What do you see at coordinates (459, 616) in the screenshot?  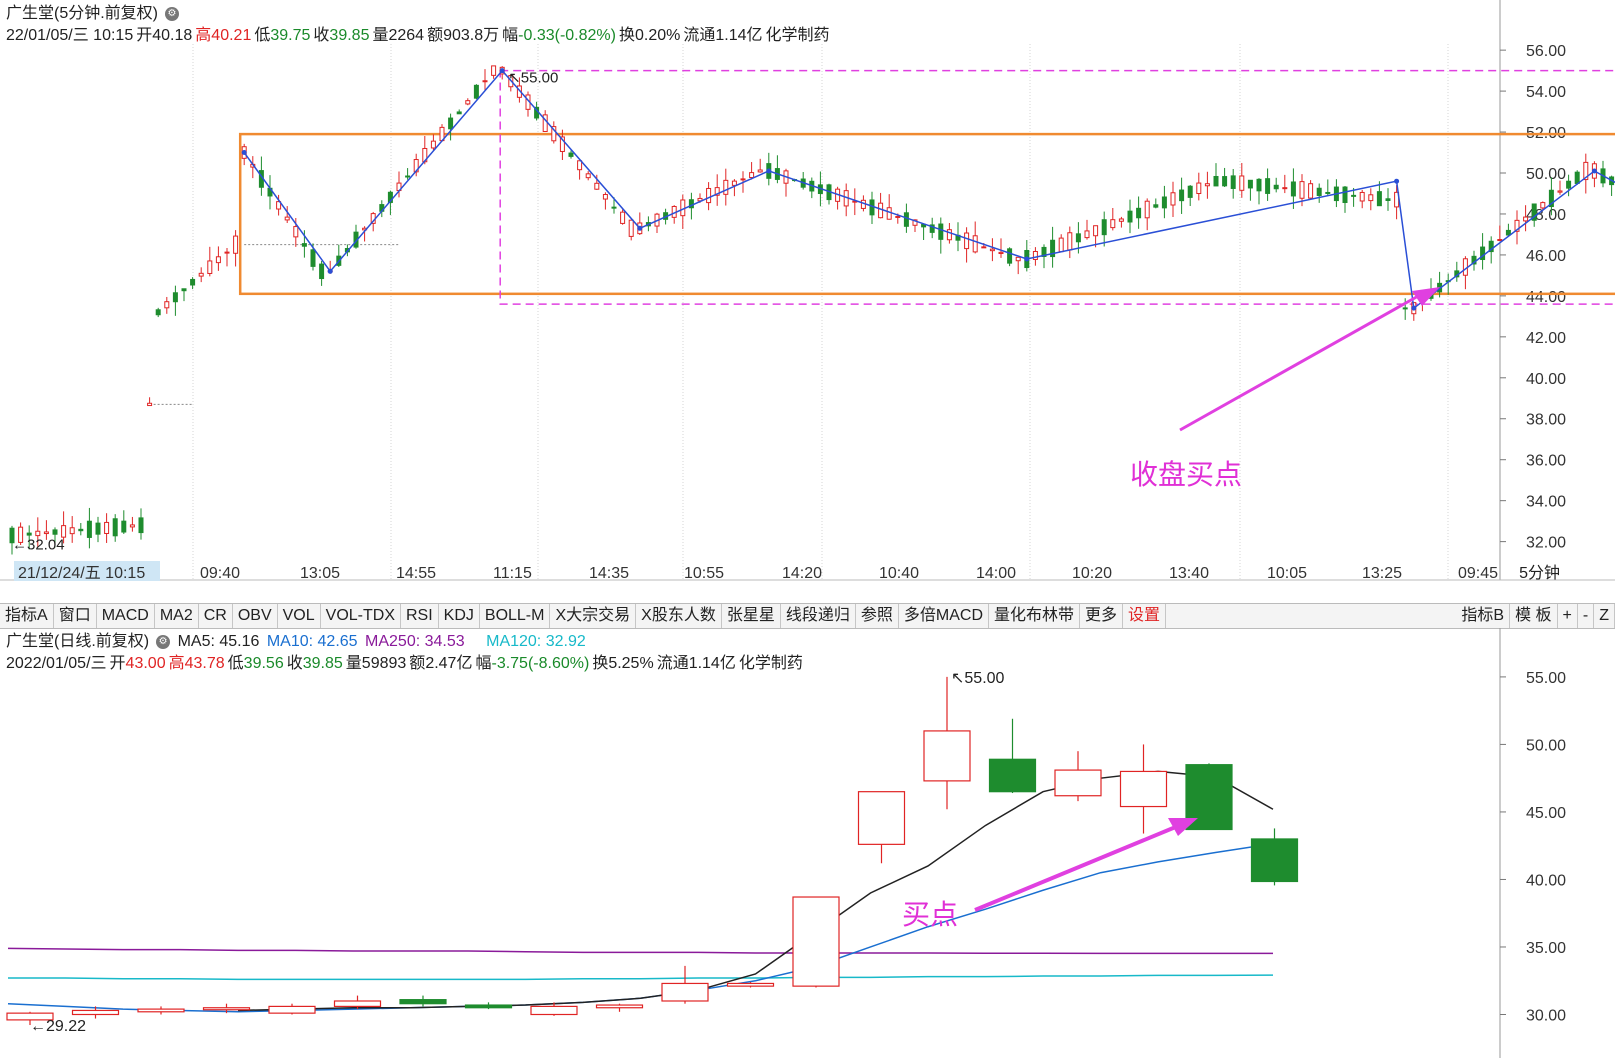 I see `tab-9: KDJ` at bounding box center [459, 616].